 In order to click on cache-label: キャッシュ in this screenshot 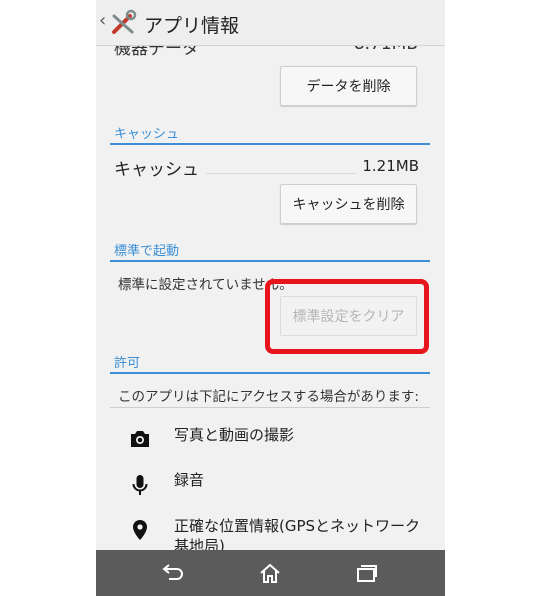, I will do `click(156, 170)`.